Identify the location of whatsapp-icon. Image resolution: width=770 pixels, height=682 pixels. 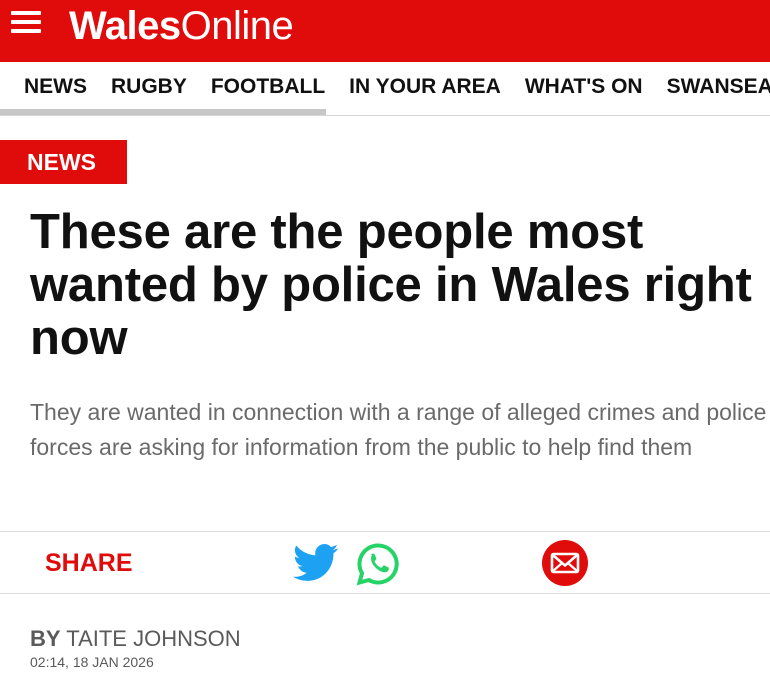
(377, 564).